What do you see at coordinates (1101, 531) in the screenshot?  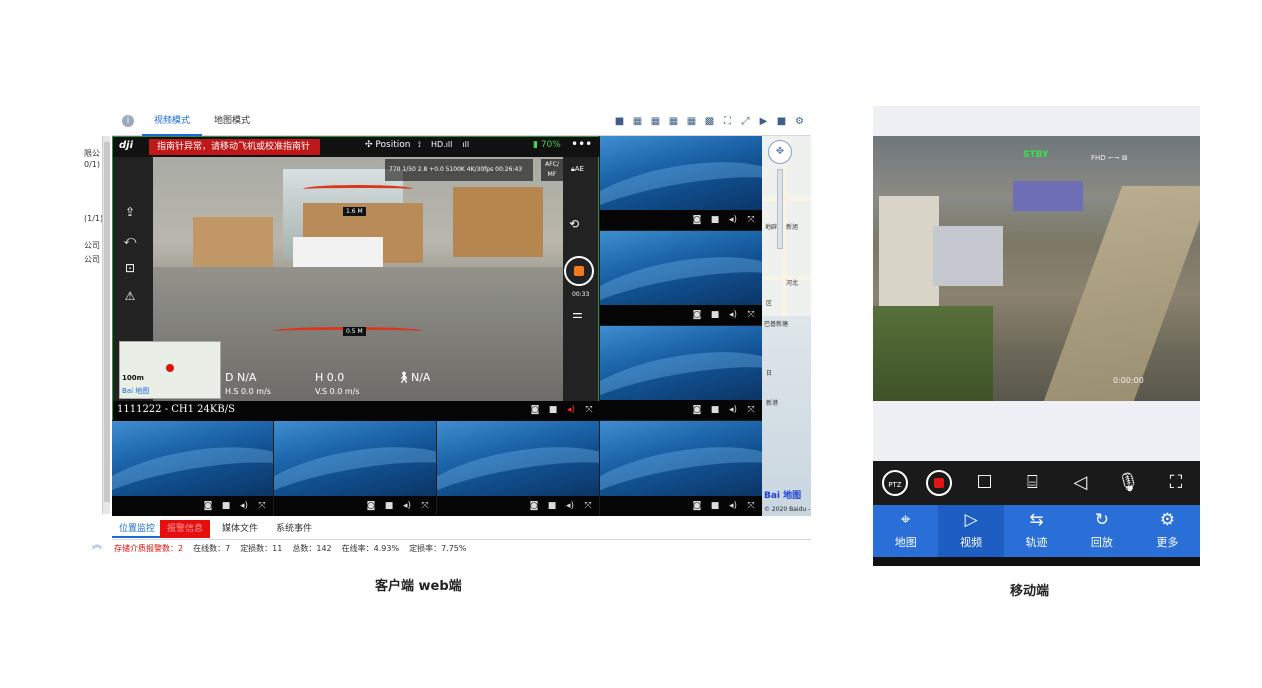 I see `nav-playback: ↻ 回放` at bounding box center [1101, 531].